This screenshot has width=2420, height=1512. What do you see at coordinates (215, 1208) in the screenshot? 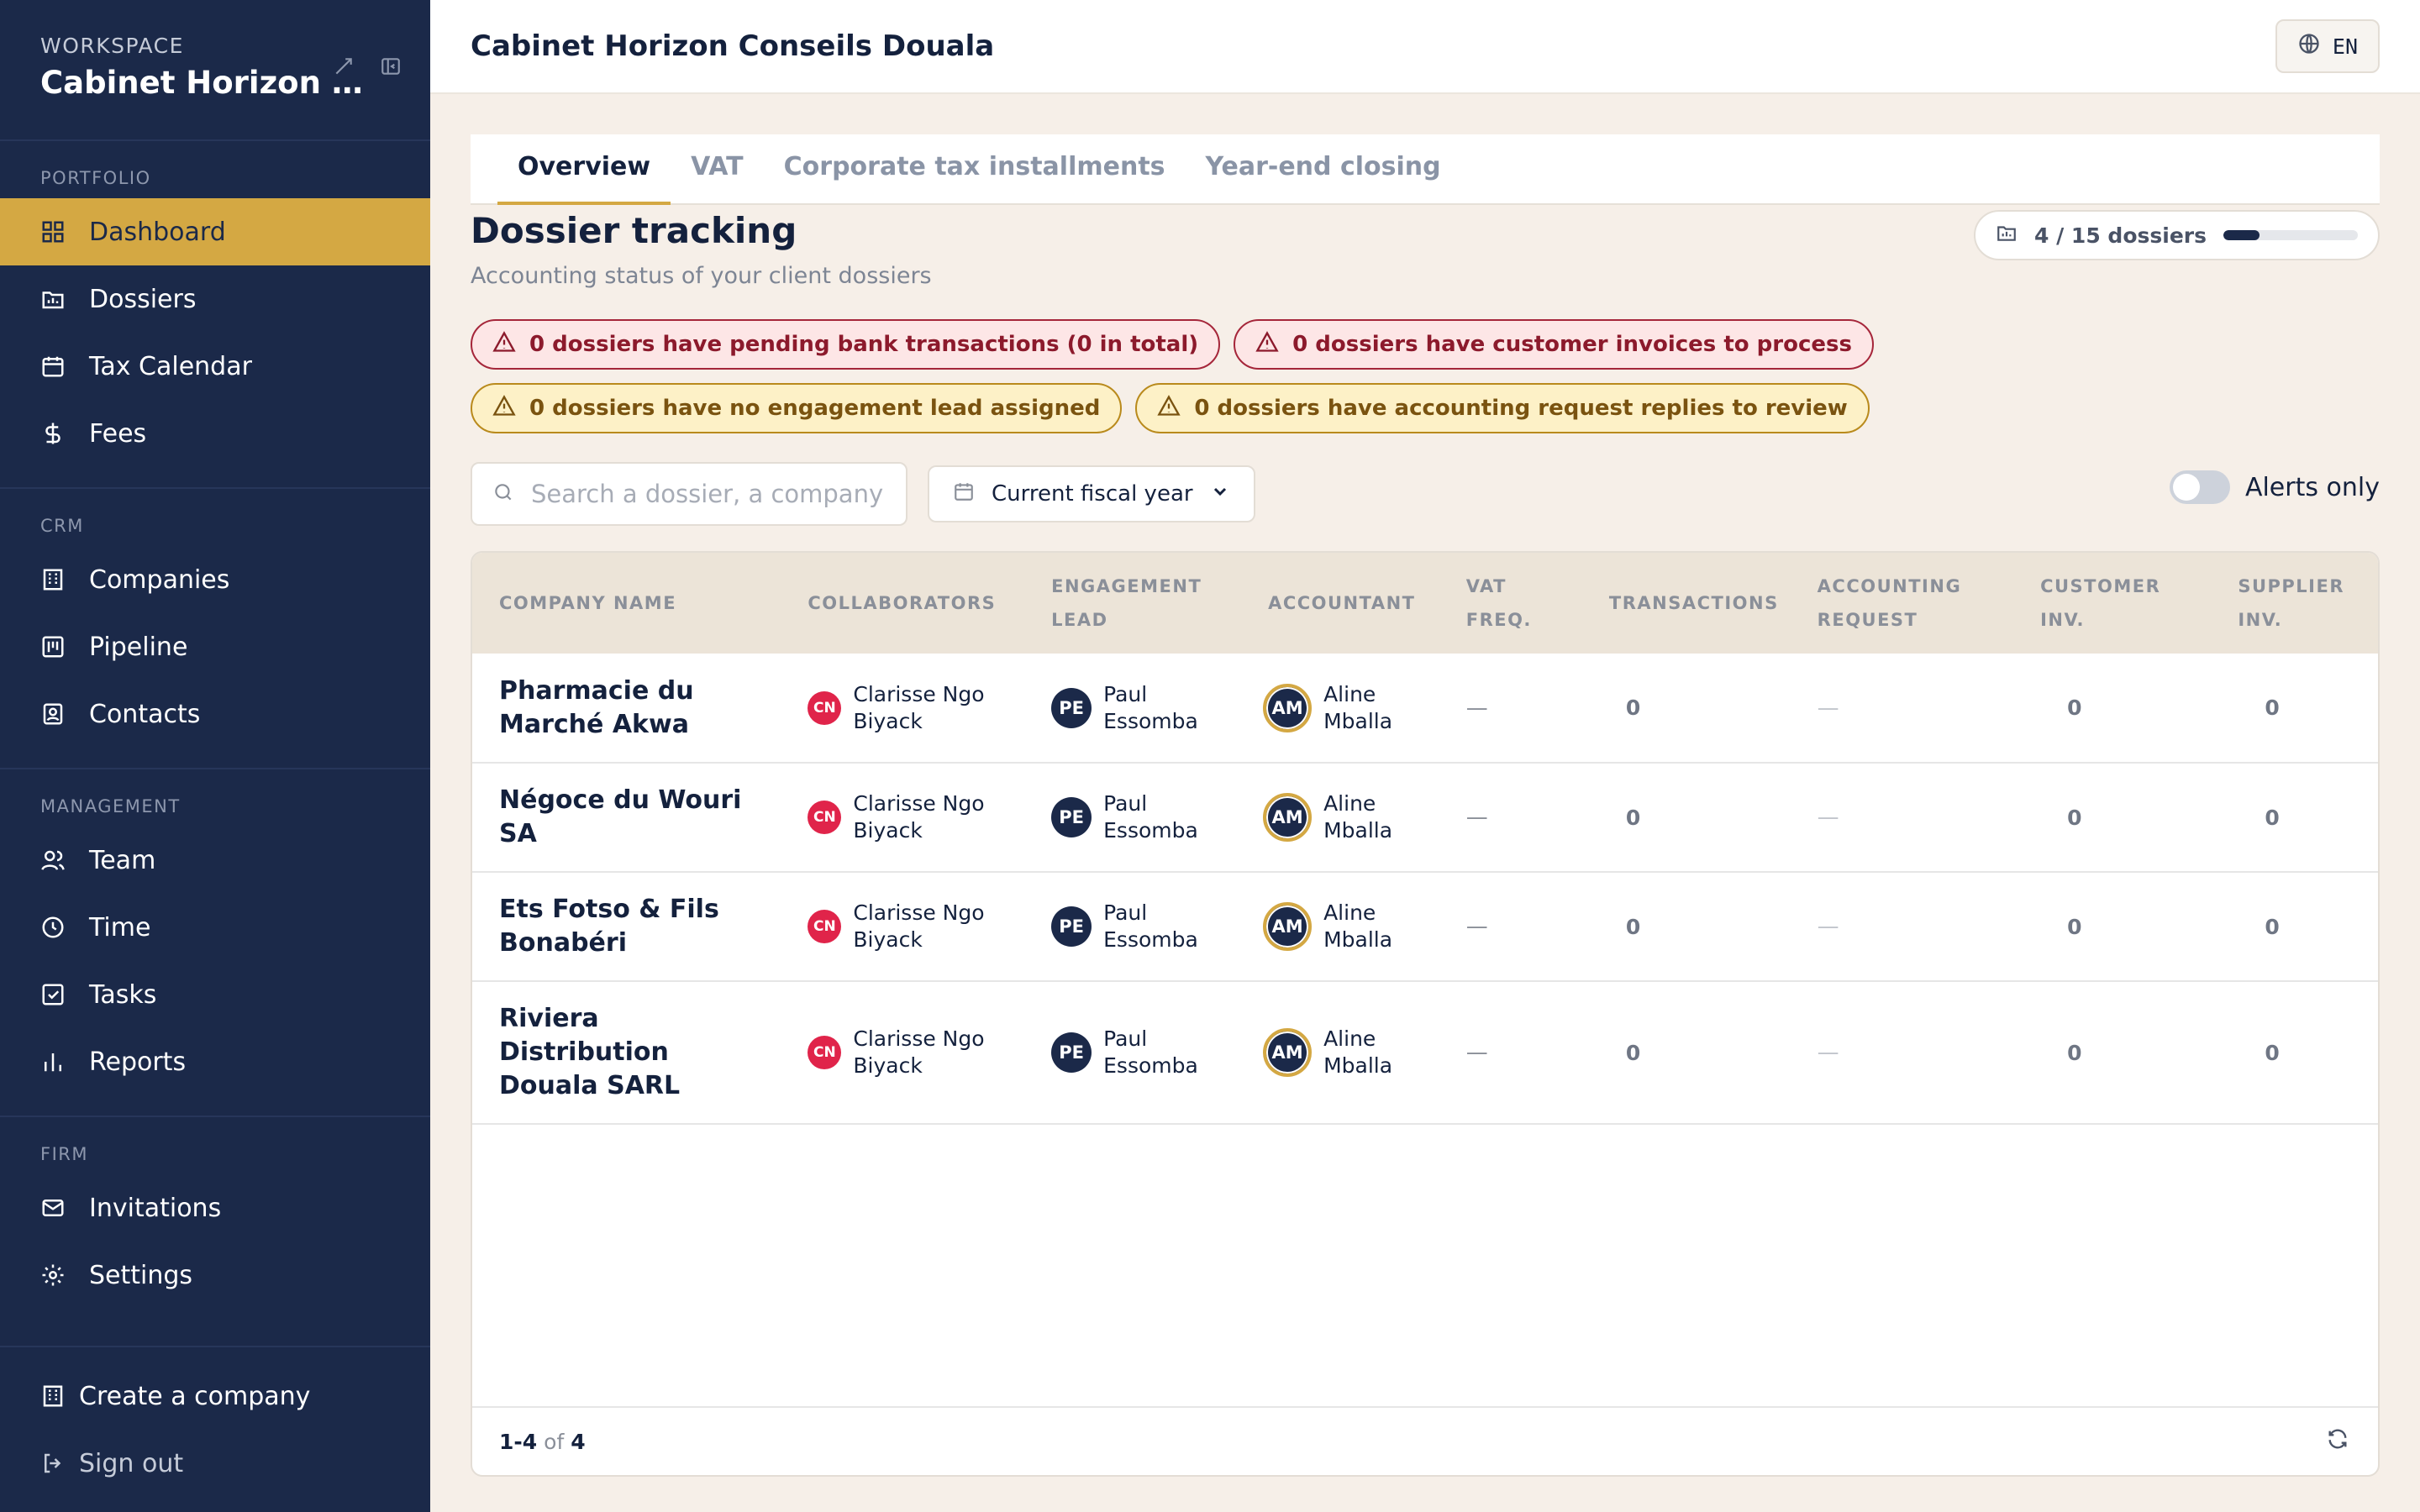
I see `sidebar-item-invitations: Invitations` at bounding box center [215, 1208].